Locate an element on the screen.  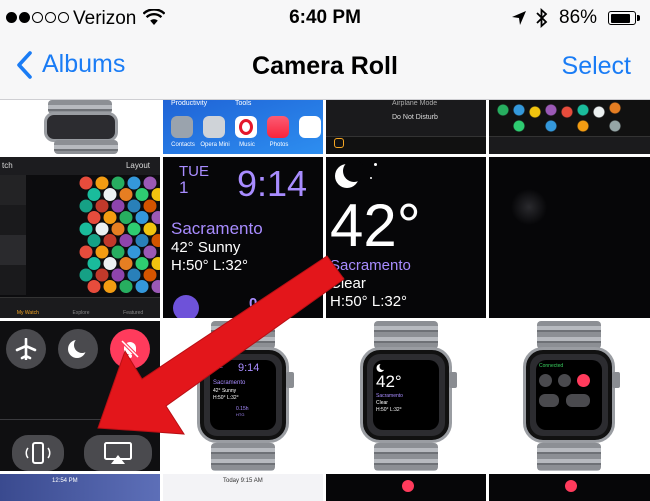
weather-city: Sacramento is located at coordinates (370, 265).